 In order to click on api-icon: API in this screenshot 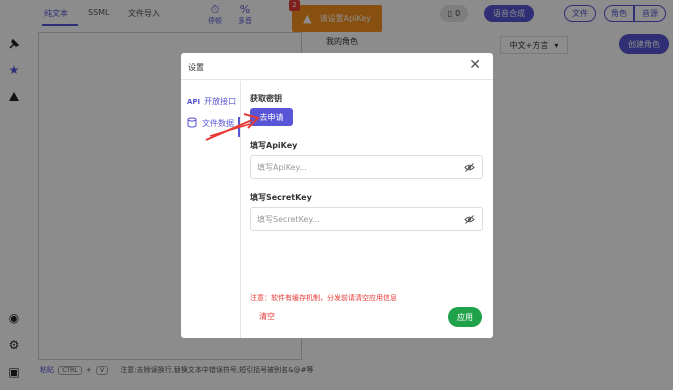, I will do `click(194, 101)`.